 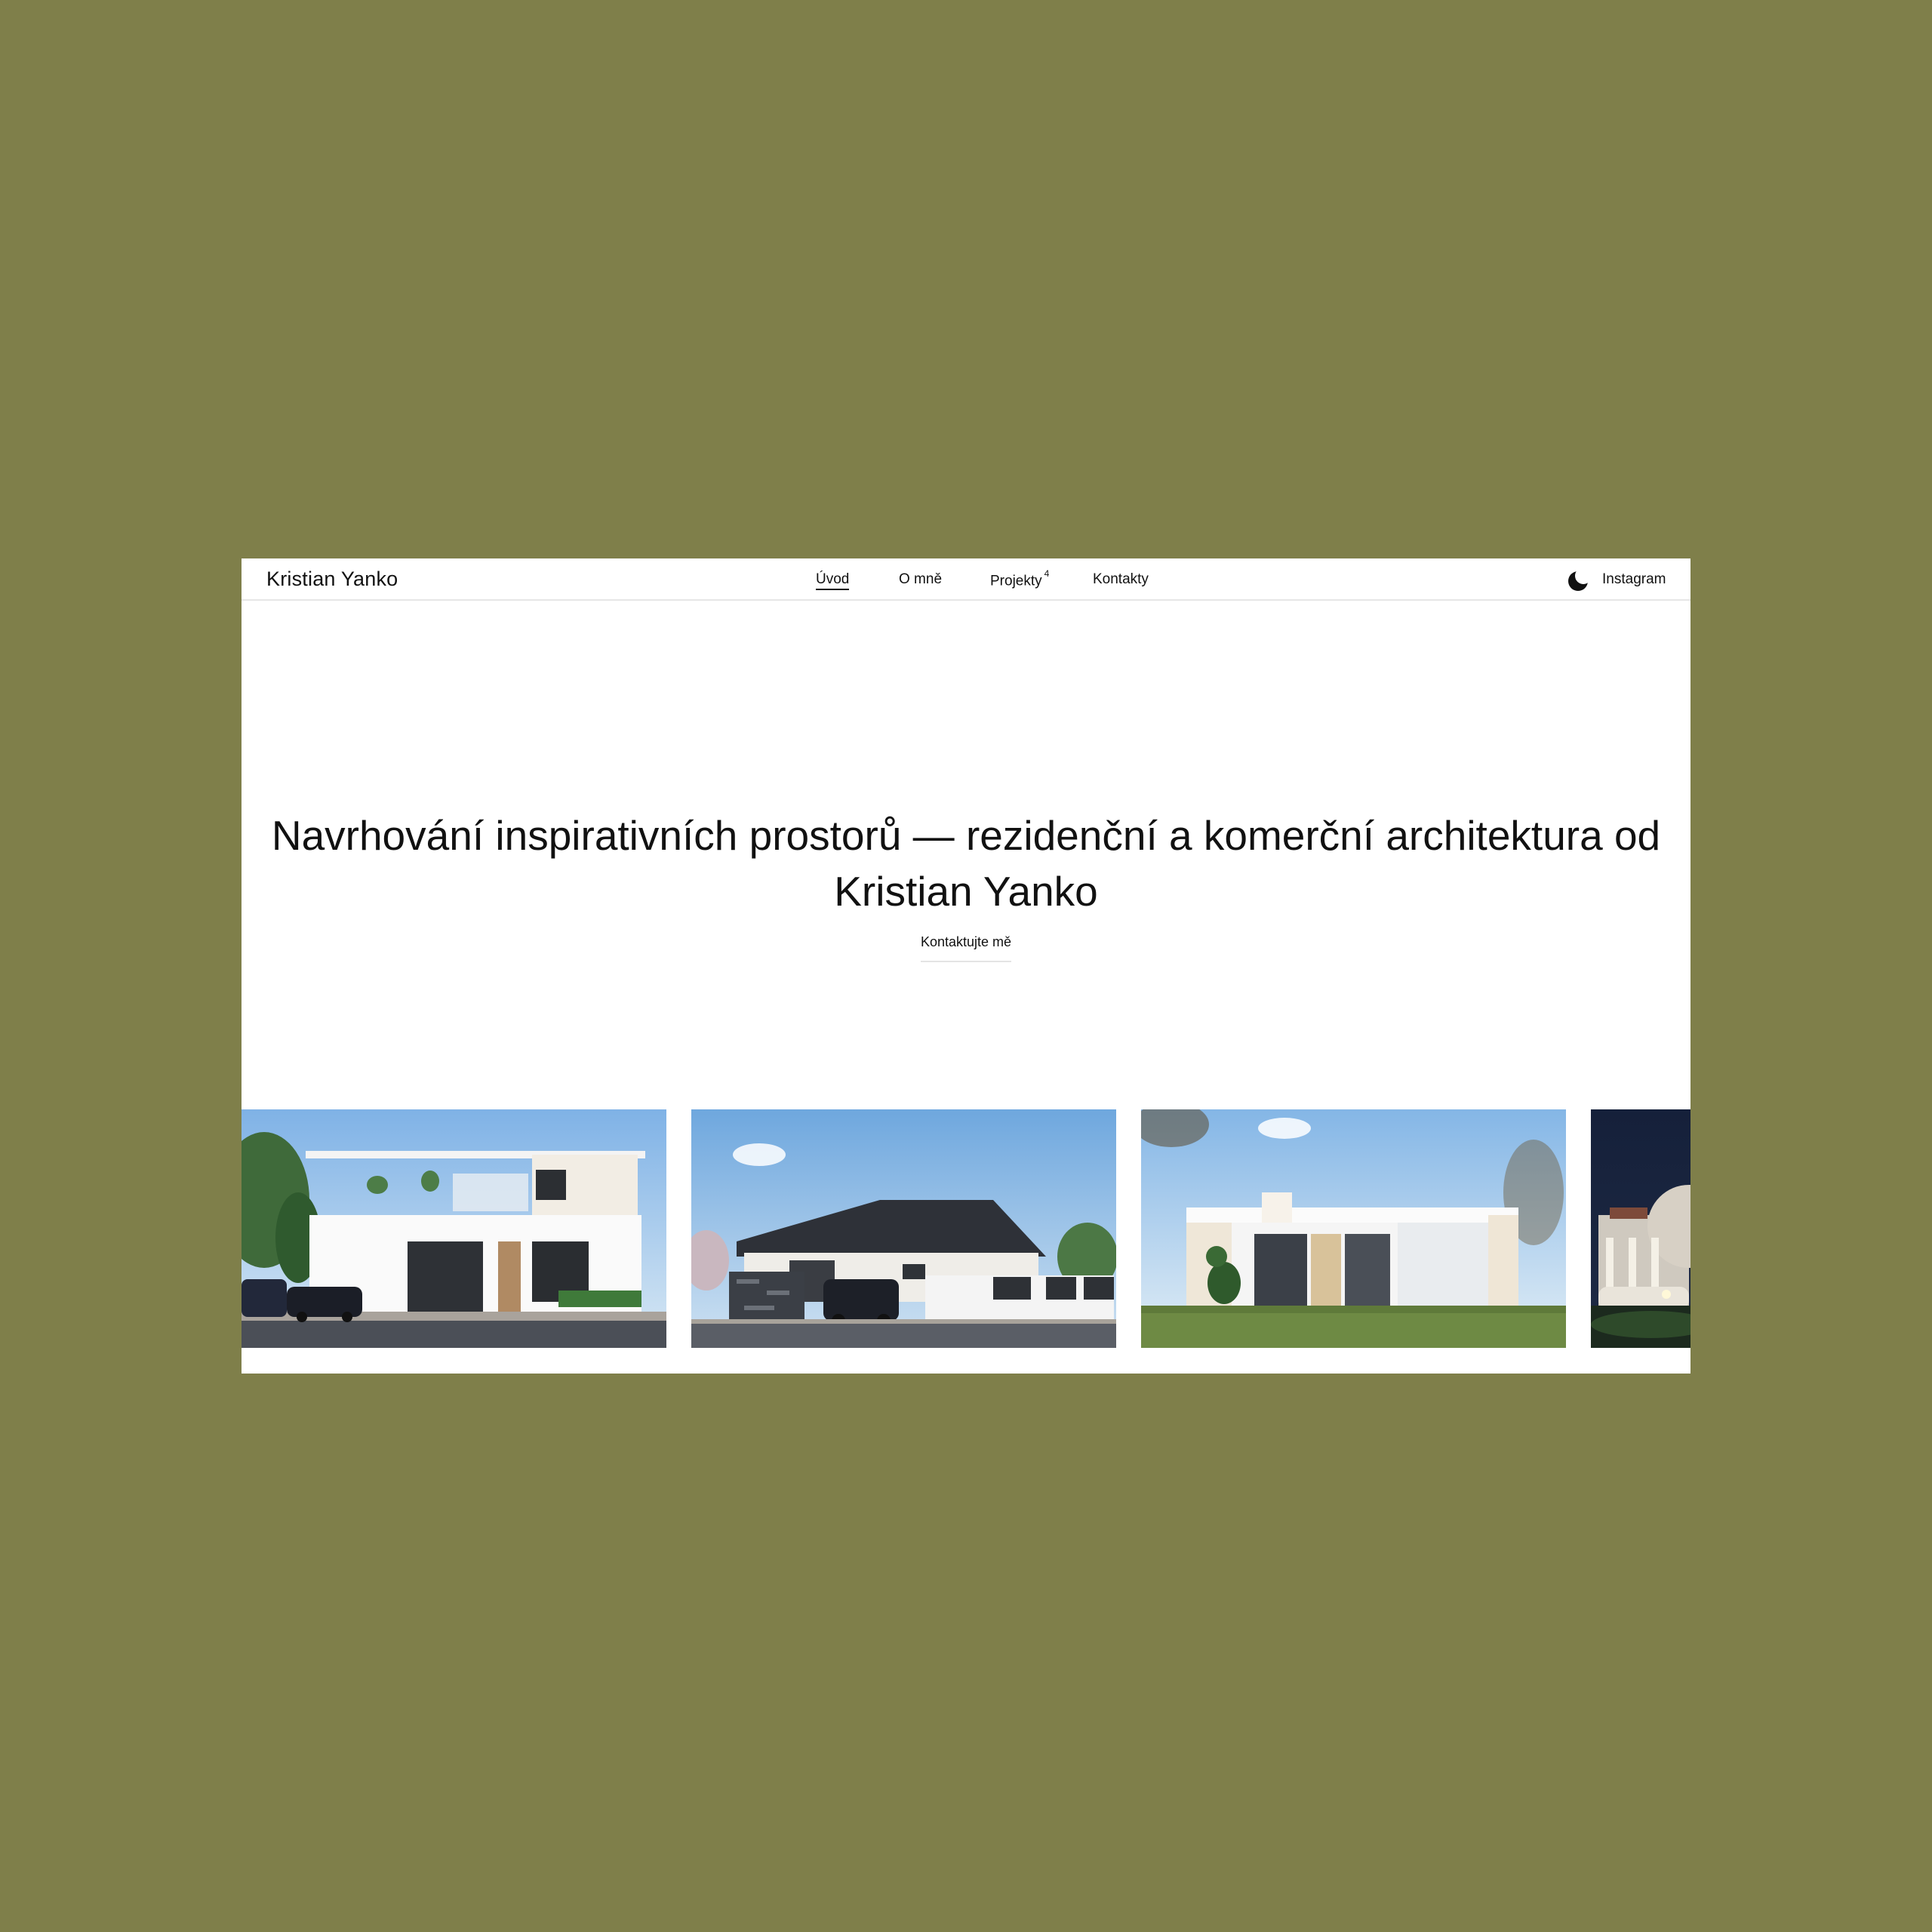 What do you see at coordinates (903, 1228) in the screenshot?
I see `project-card-bungalow` at bounding box center [903, 1228].